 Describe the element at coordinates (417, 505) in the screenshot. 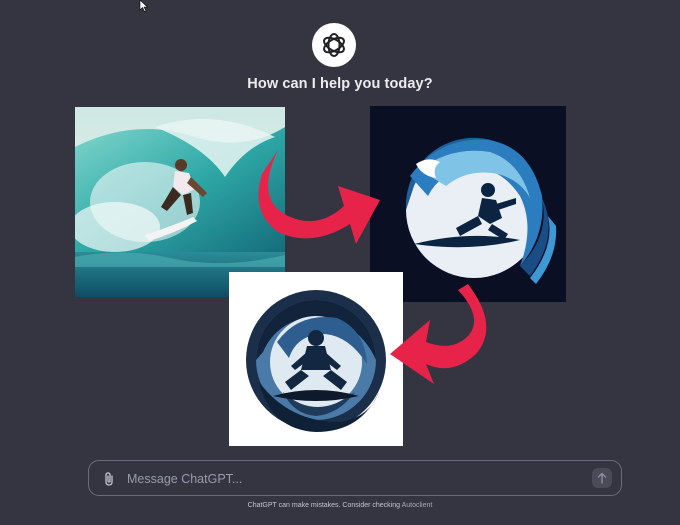

I see `disclaimer-link: Autoclient` at that location.